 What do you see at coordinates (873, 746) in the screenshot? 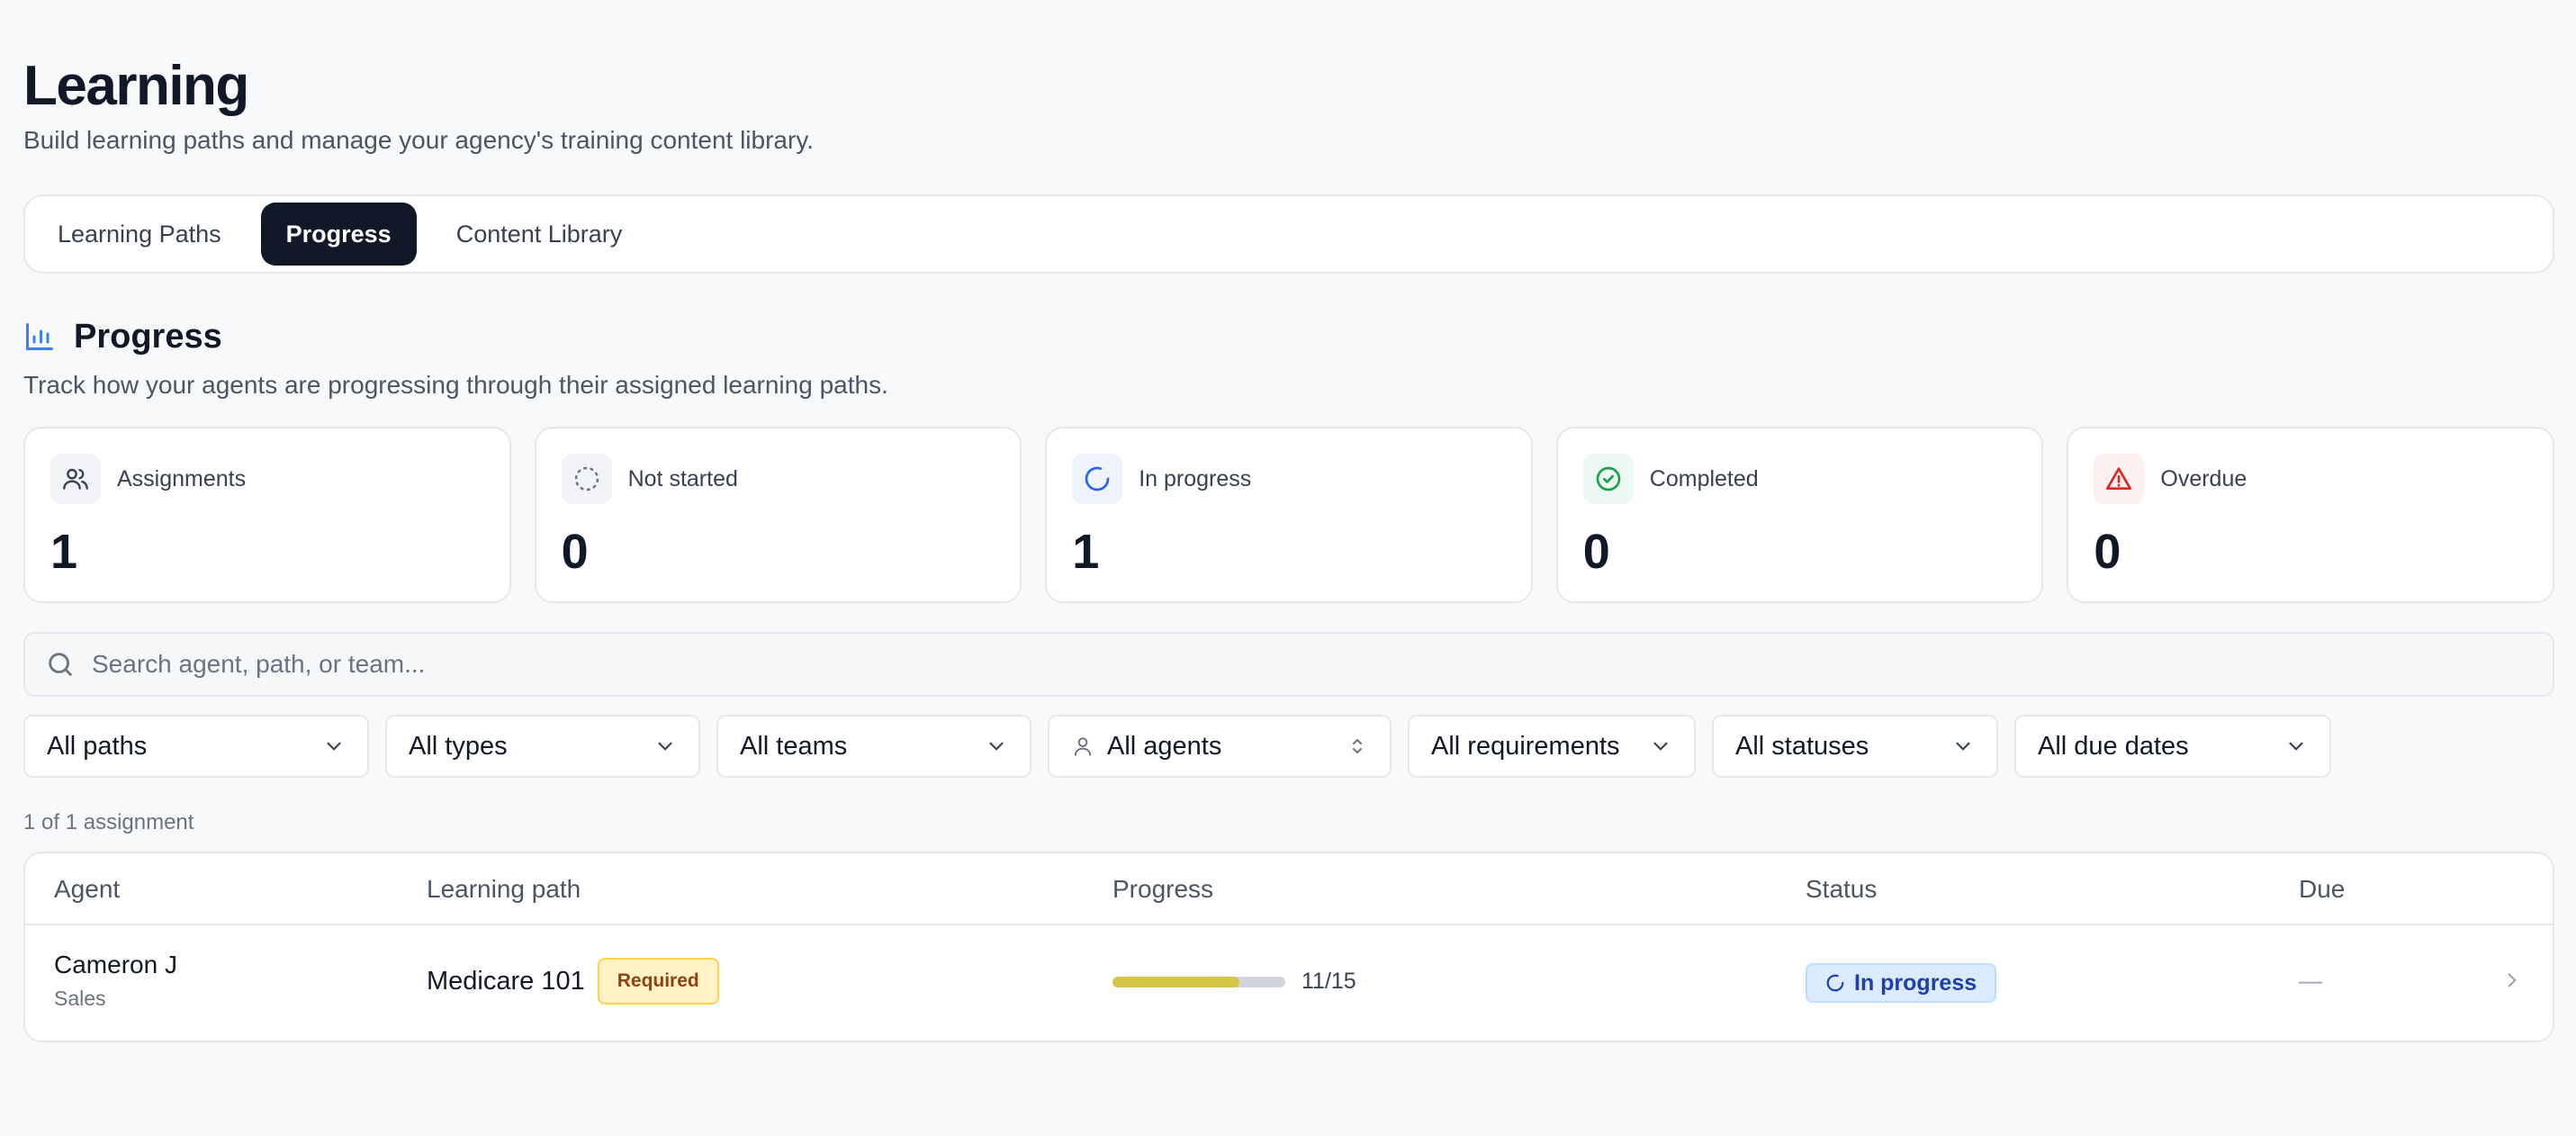
I see `filter-teams-select: All teams` at bounding box center [873, 746].